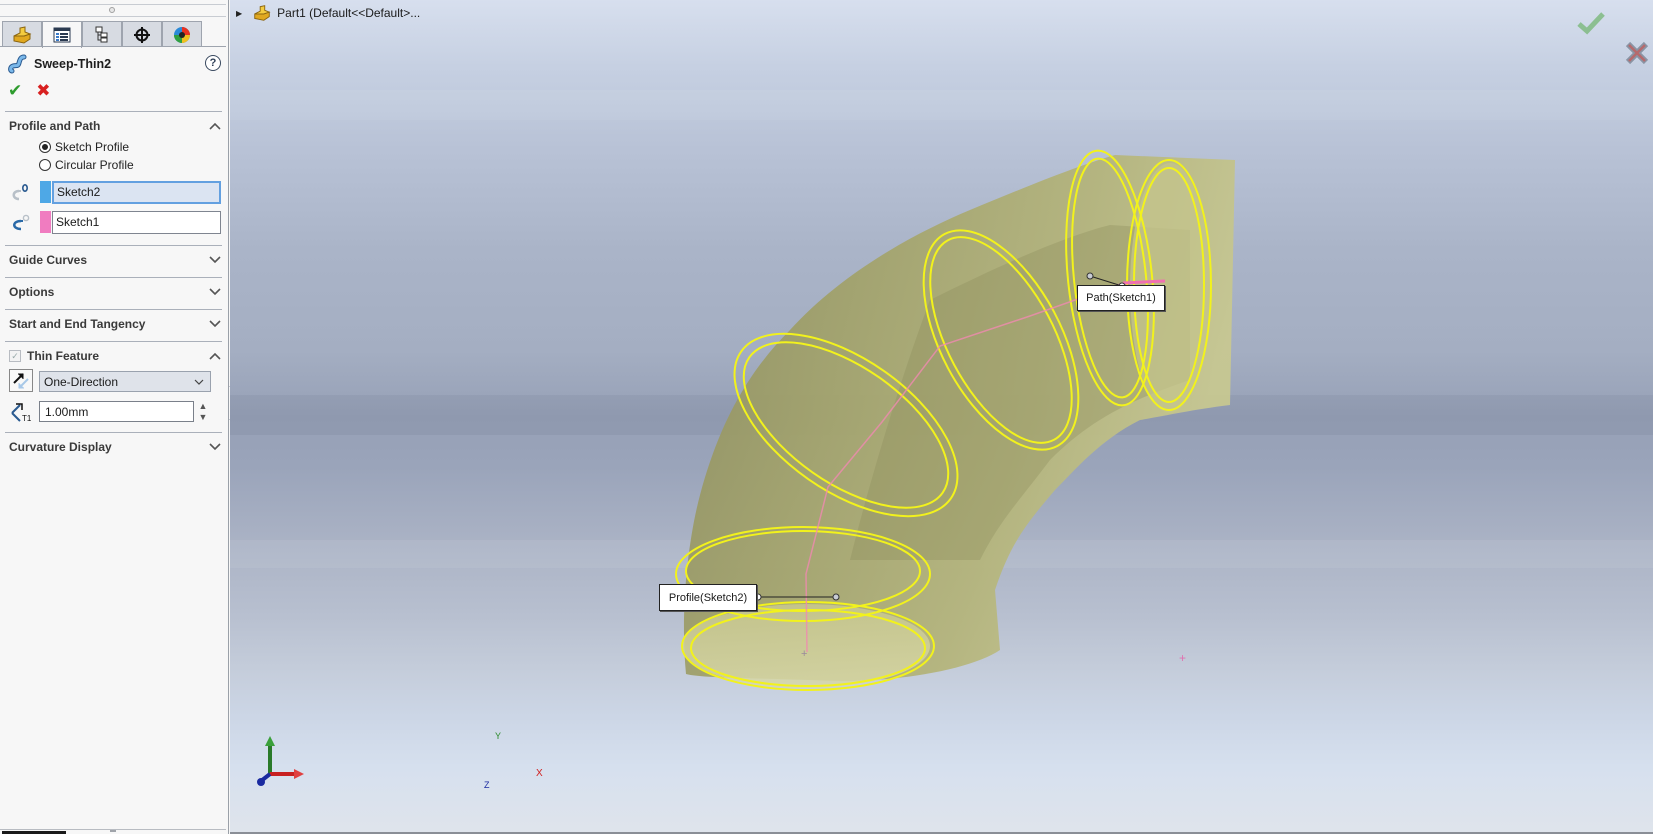 The image size is (1653, 834). I want to click on profile-icon, so click(20, 192).